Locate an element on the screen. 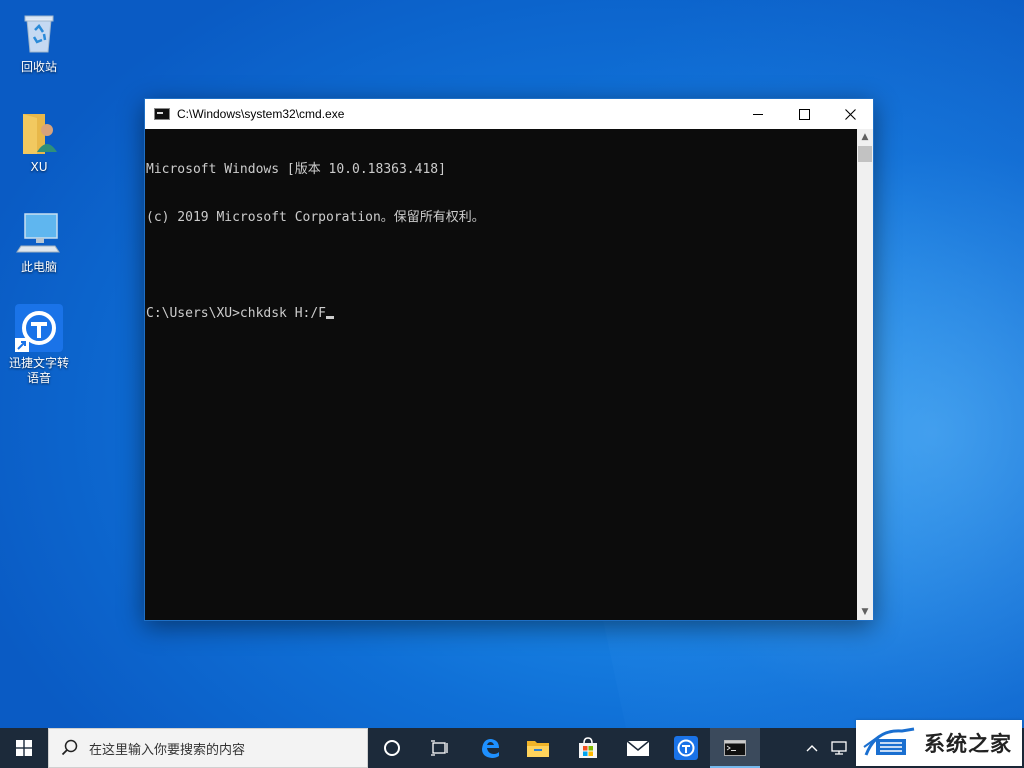 The image size is (1024, 768). desktop-icon-label: 迅捷文字转语音 is located at coordinates (38, 370).